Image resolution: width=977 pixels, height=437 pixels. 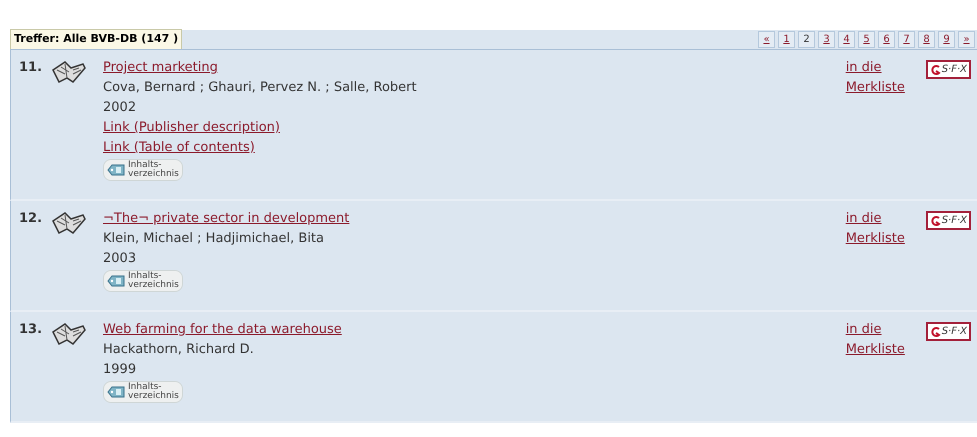 What do you see at coordinates (886, 39) in the screenshot?
I see `page-link: 6` at bounding box center [886, 39].